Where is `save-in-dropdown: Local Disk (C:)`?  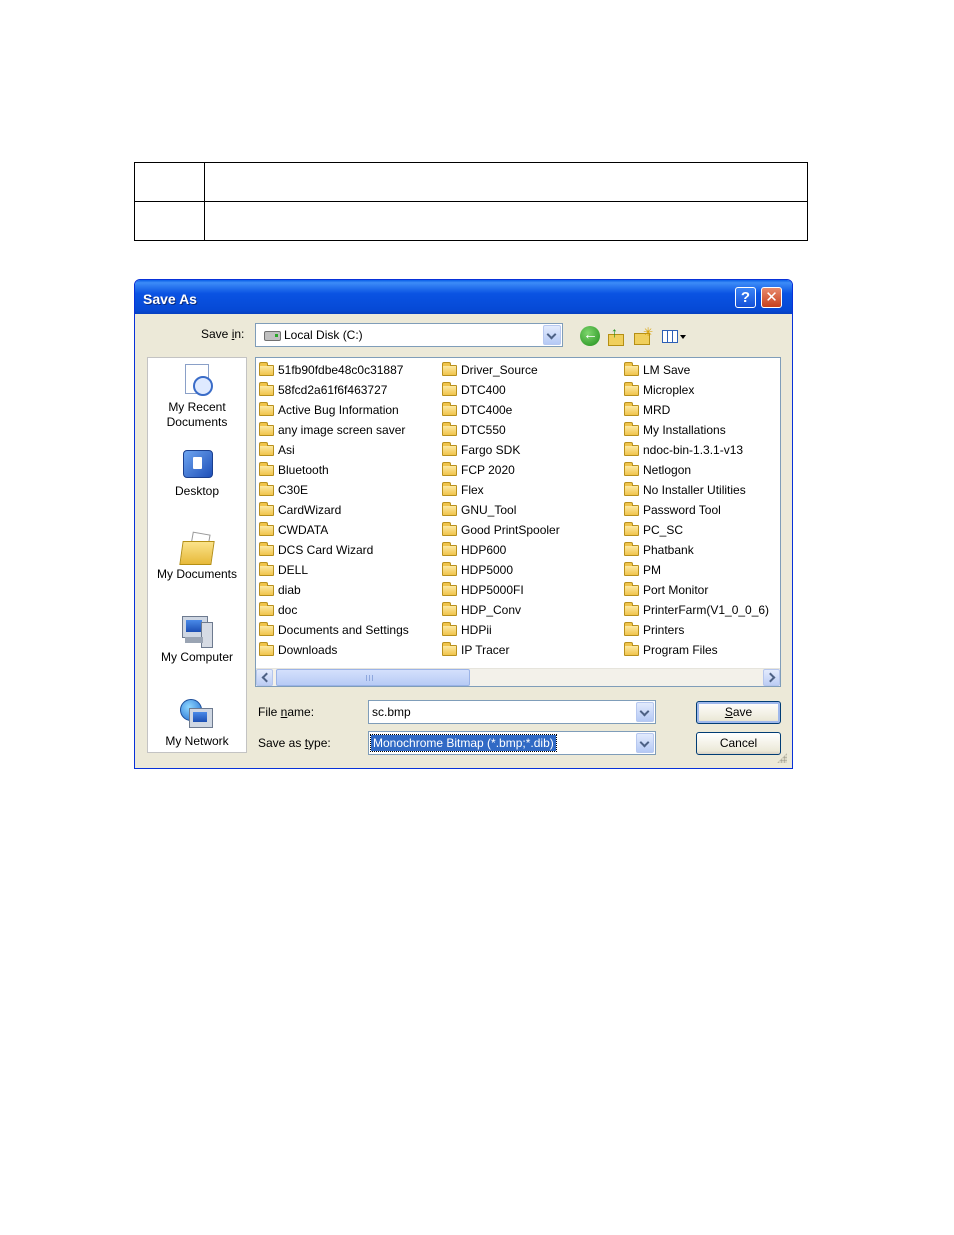
save-in-dropdown: Local Disk (C:) is located at coordinates (409, 335).